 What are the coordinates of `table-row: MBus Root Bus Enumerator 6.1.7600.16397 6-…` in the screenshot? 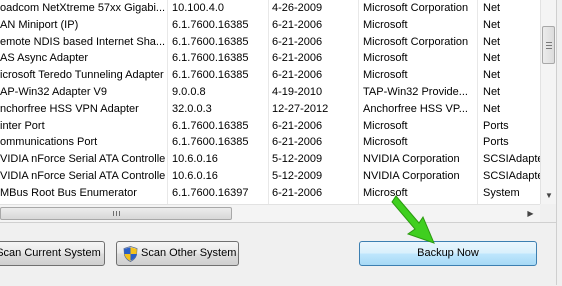 It's located at (270, 193).